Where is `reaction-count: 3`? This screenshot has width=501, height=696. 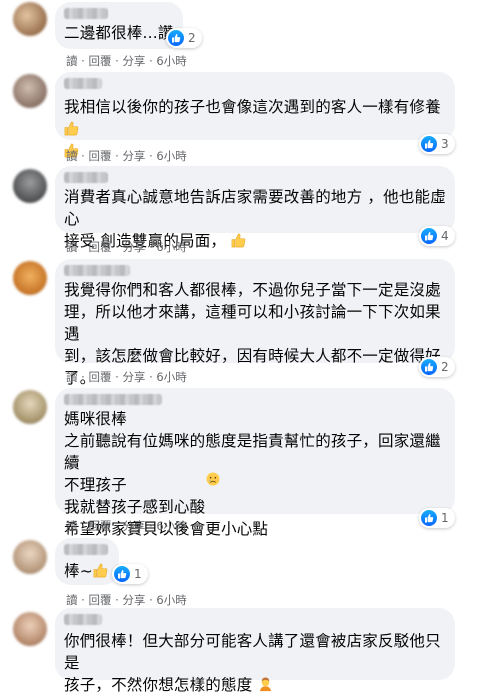
reaction-count: 3 is located at coordinates (445, 144).